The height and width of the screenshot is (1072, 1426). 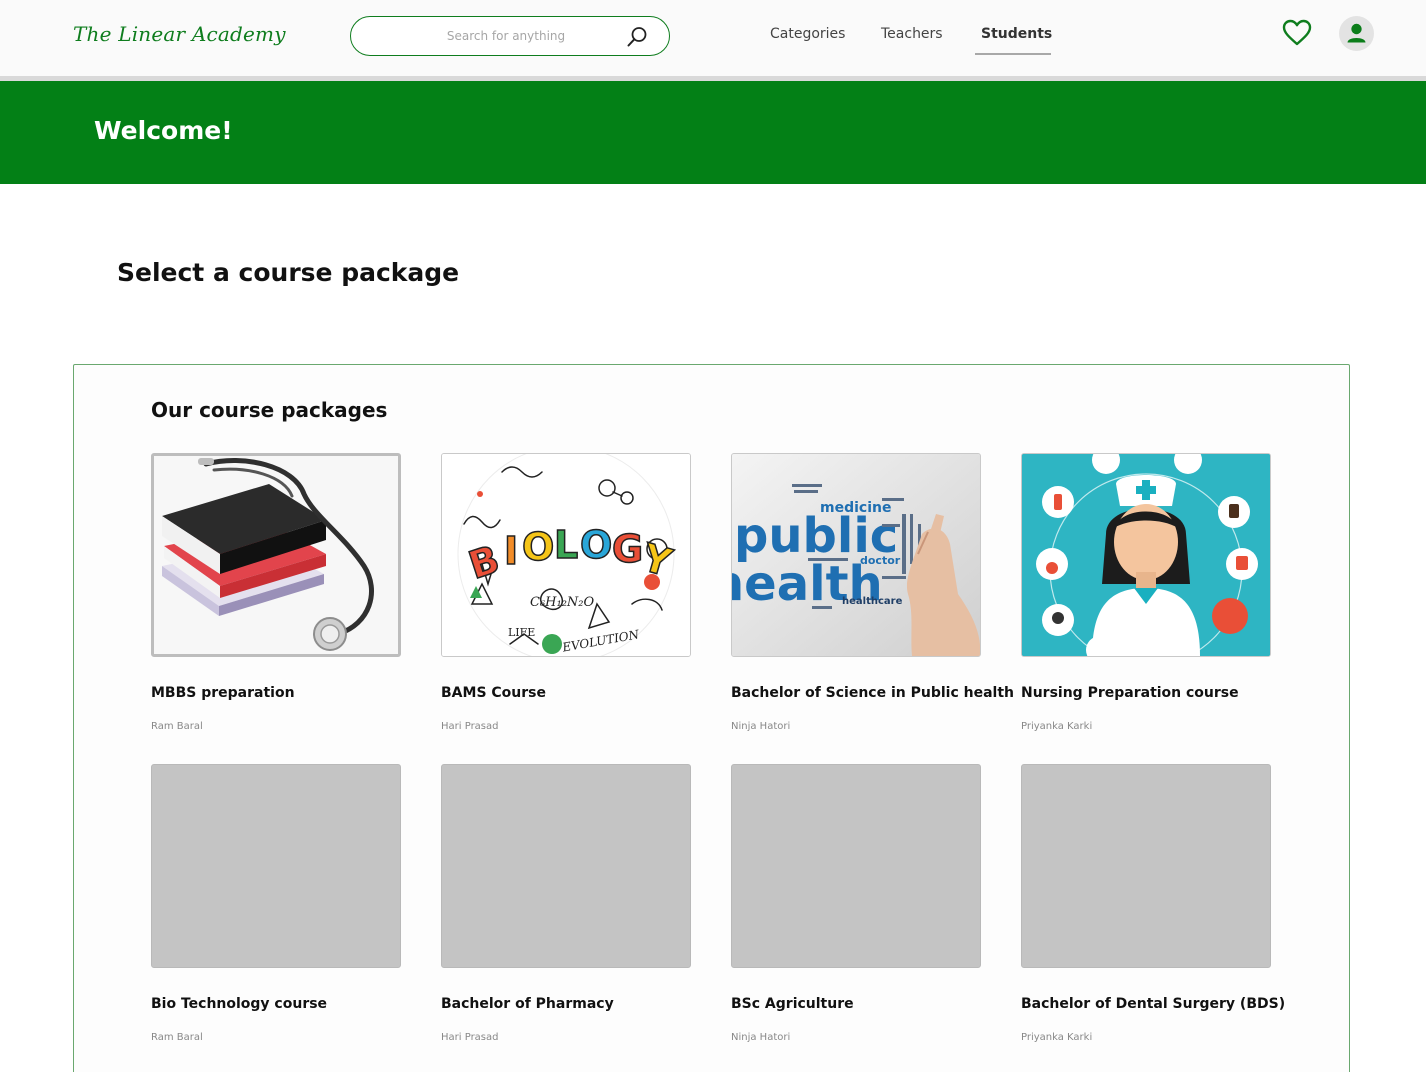 What do you see at coordinates (855, 508) in the screenshot?
I see `svg-text: medicine` at bounding box center [855, 508].